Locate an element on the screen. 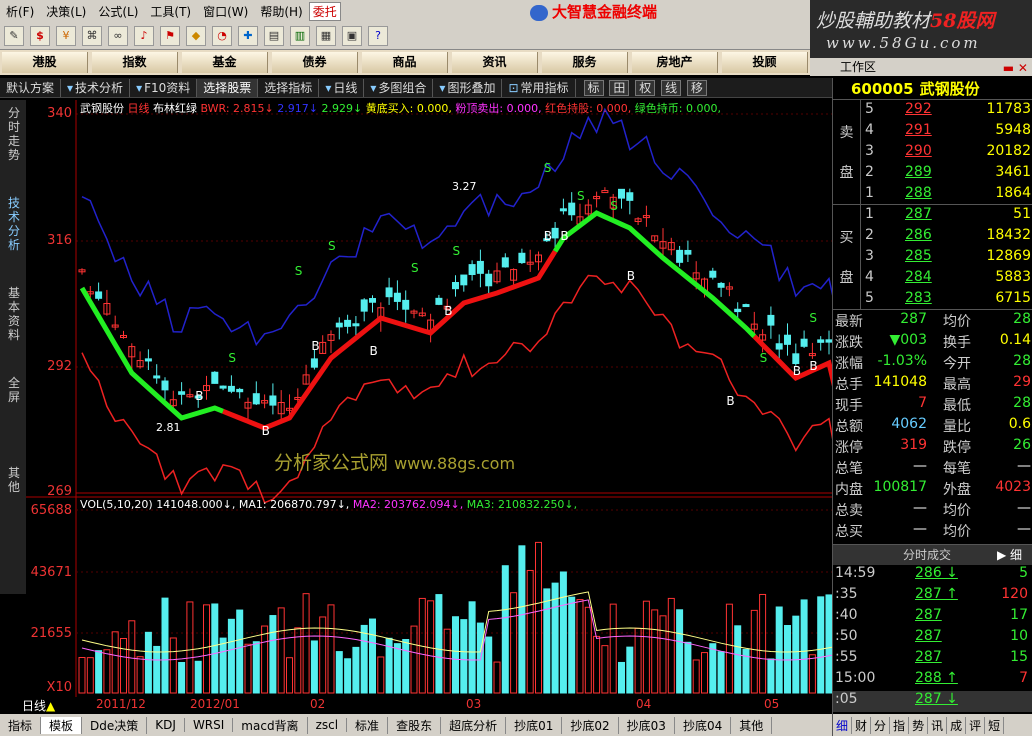  quote-tab: 指 is located at coordinates (900, 725).